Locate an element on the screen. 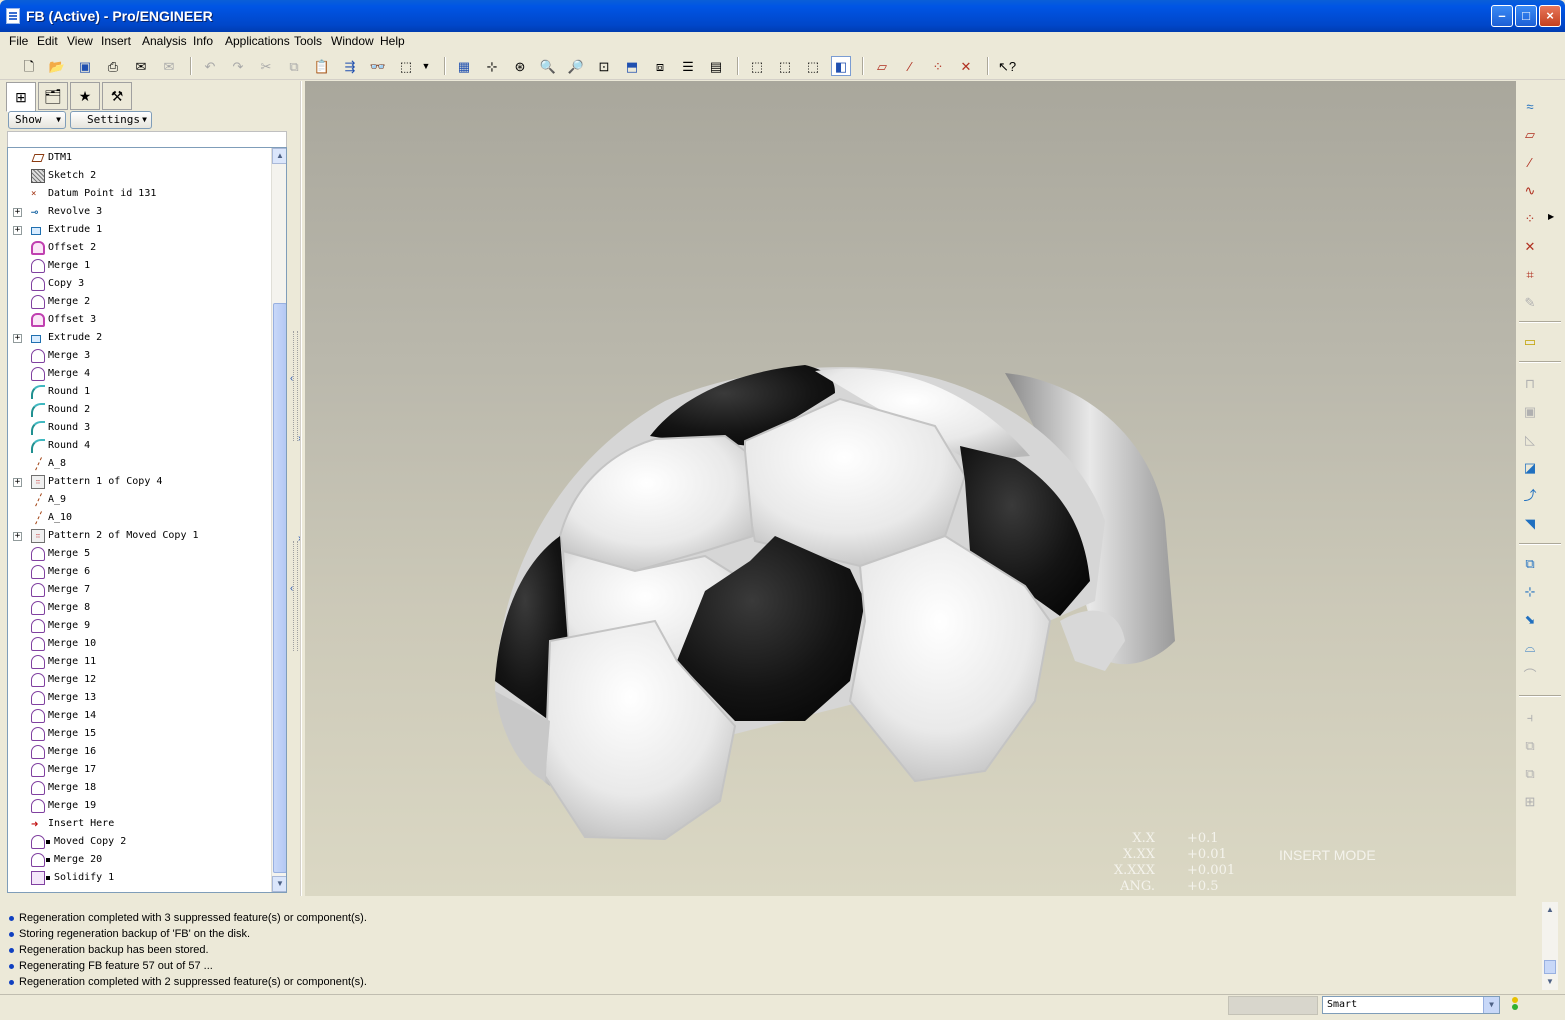 The image size is (1565, 1020). context-help-icon: ↖? is located at coordinates (1007, 66).